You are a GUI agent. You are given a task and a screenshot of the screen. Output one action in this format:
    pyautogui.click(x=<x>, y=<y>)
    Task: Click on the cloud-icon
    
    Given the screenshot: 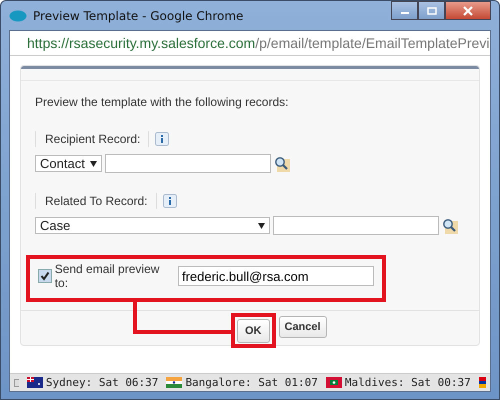 What is the action you would take?
    pyautogui.click(x=18, y=16)
    